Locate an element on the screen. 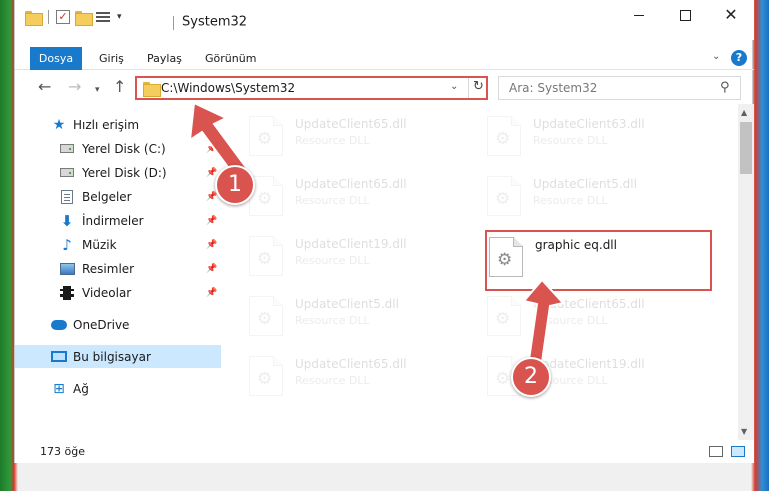 Image resolution: width=769 pixels, height=491 pixels. sidebar-item-label: Müzik is located at coordinates (99, 244).